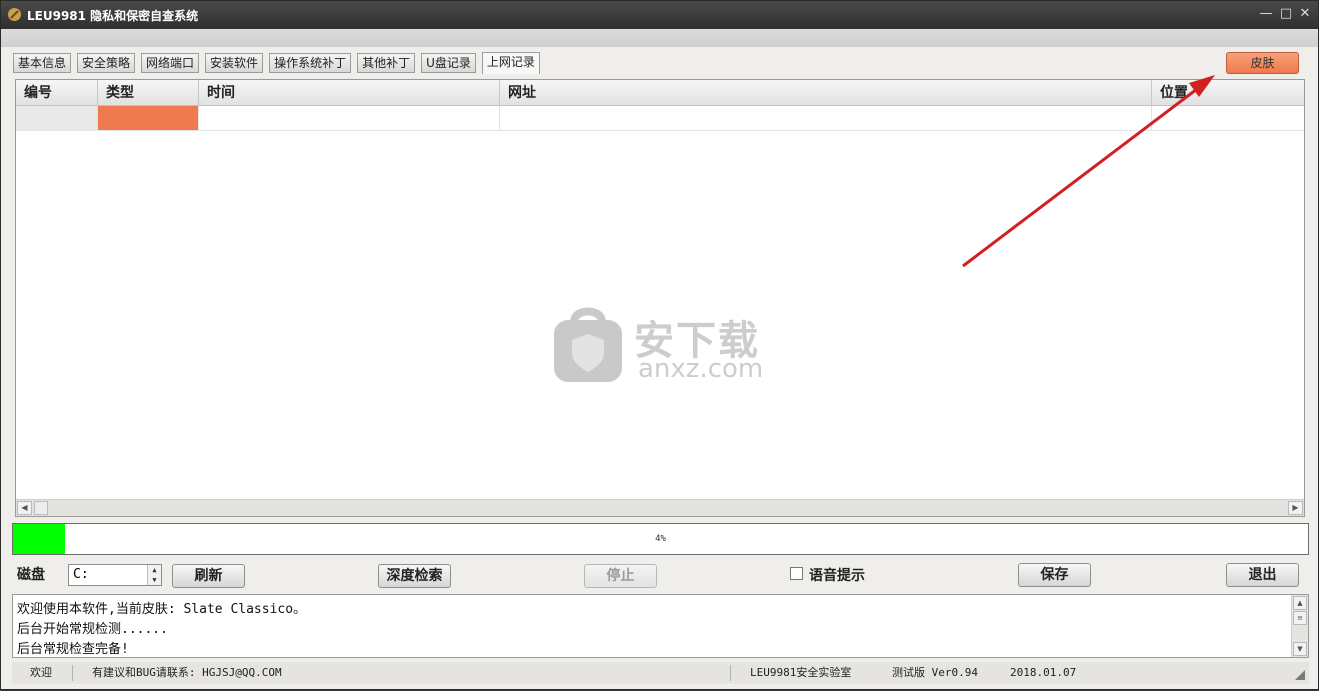  I want to click on voice-label: 语音提示, so click(837, 575).